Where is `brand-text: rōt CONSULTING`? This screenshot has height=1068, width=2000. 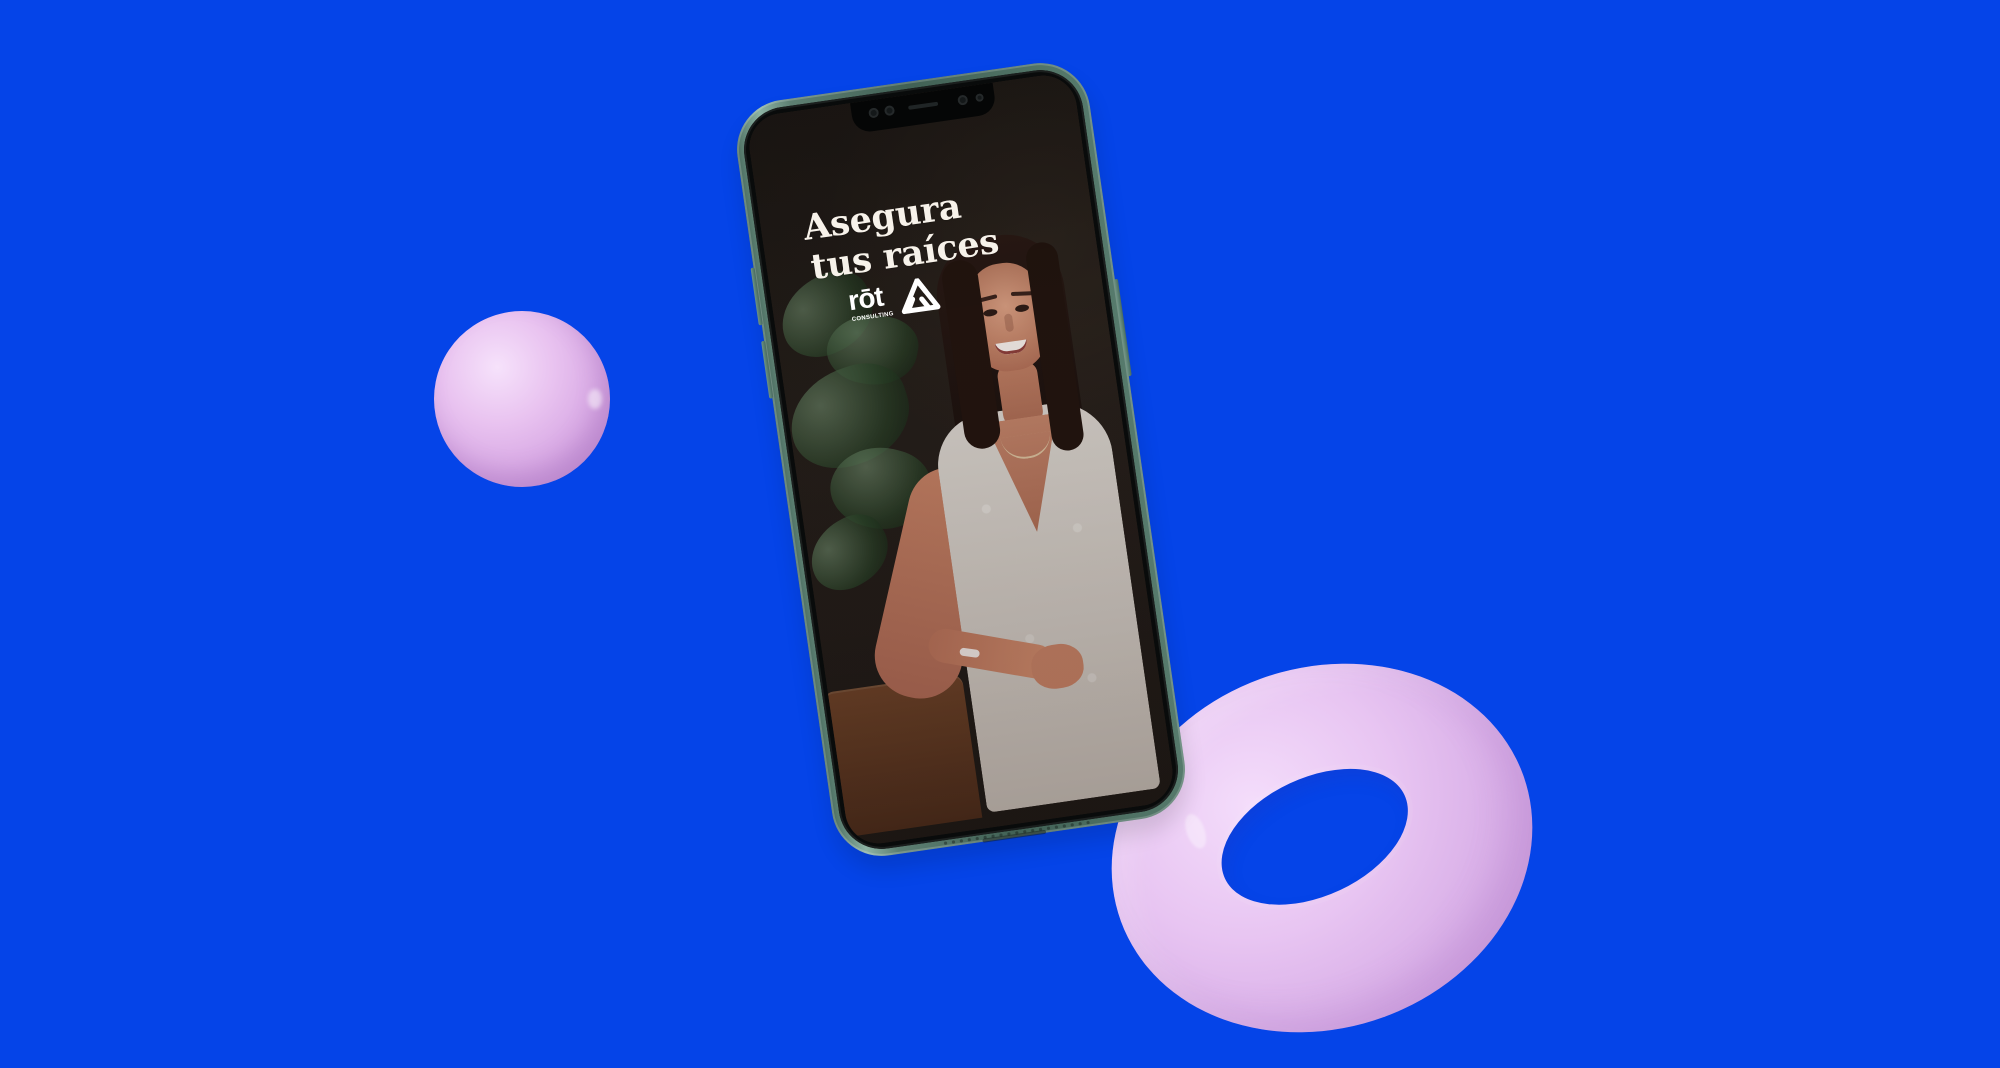 brand-text: rōt CONSULTING is located at coordinates (870, 302).